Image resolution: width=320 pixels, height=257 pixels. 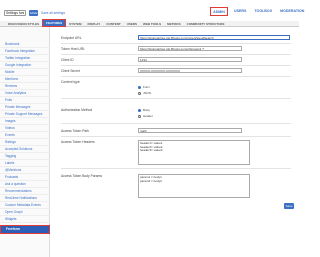 I want to click on chevron-down-icon: ▾, so click(x=23, y=13).